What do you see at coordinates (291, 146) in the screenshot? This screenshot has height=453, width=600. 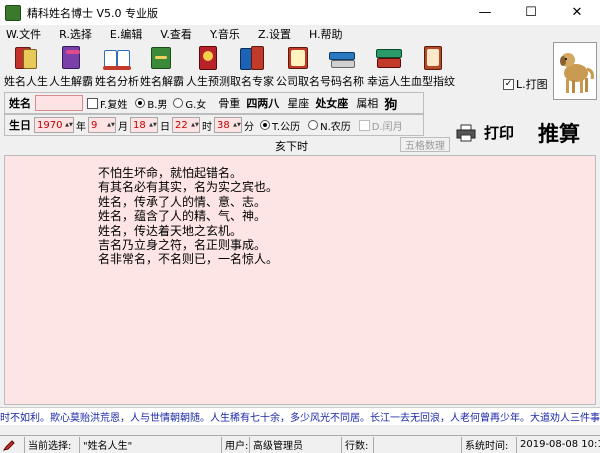 I see `shichen-label: 亥下时` at bounding box center [291, 146].